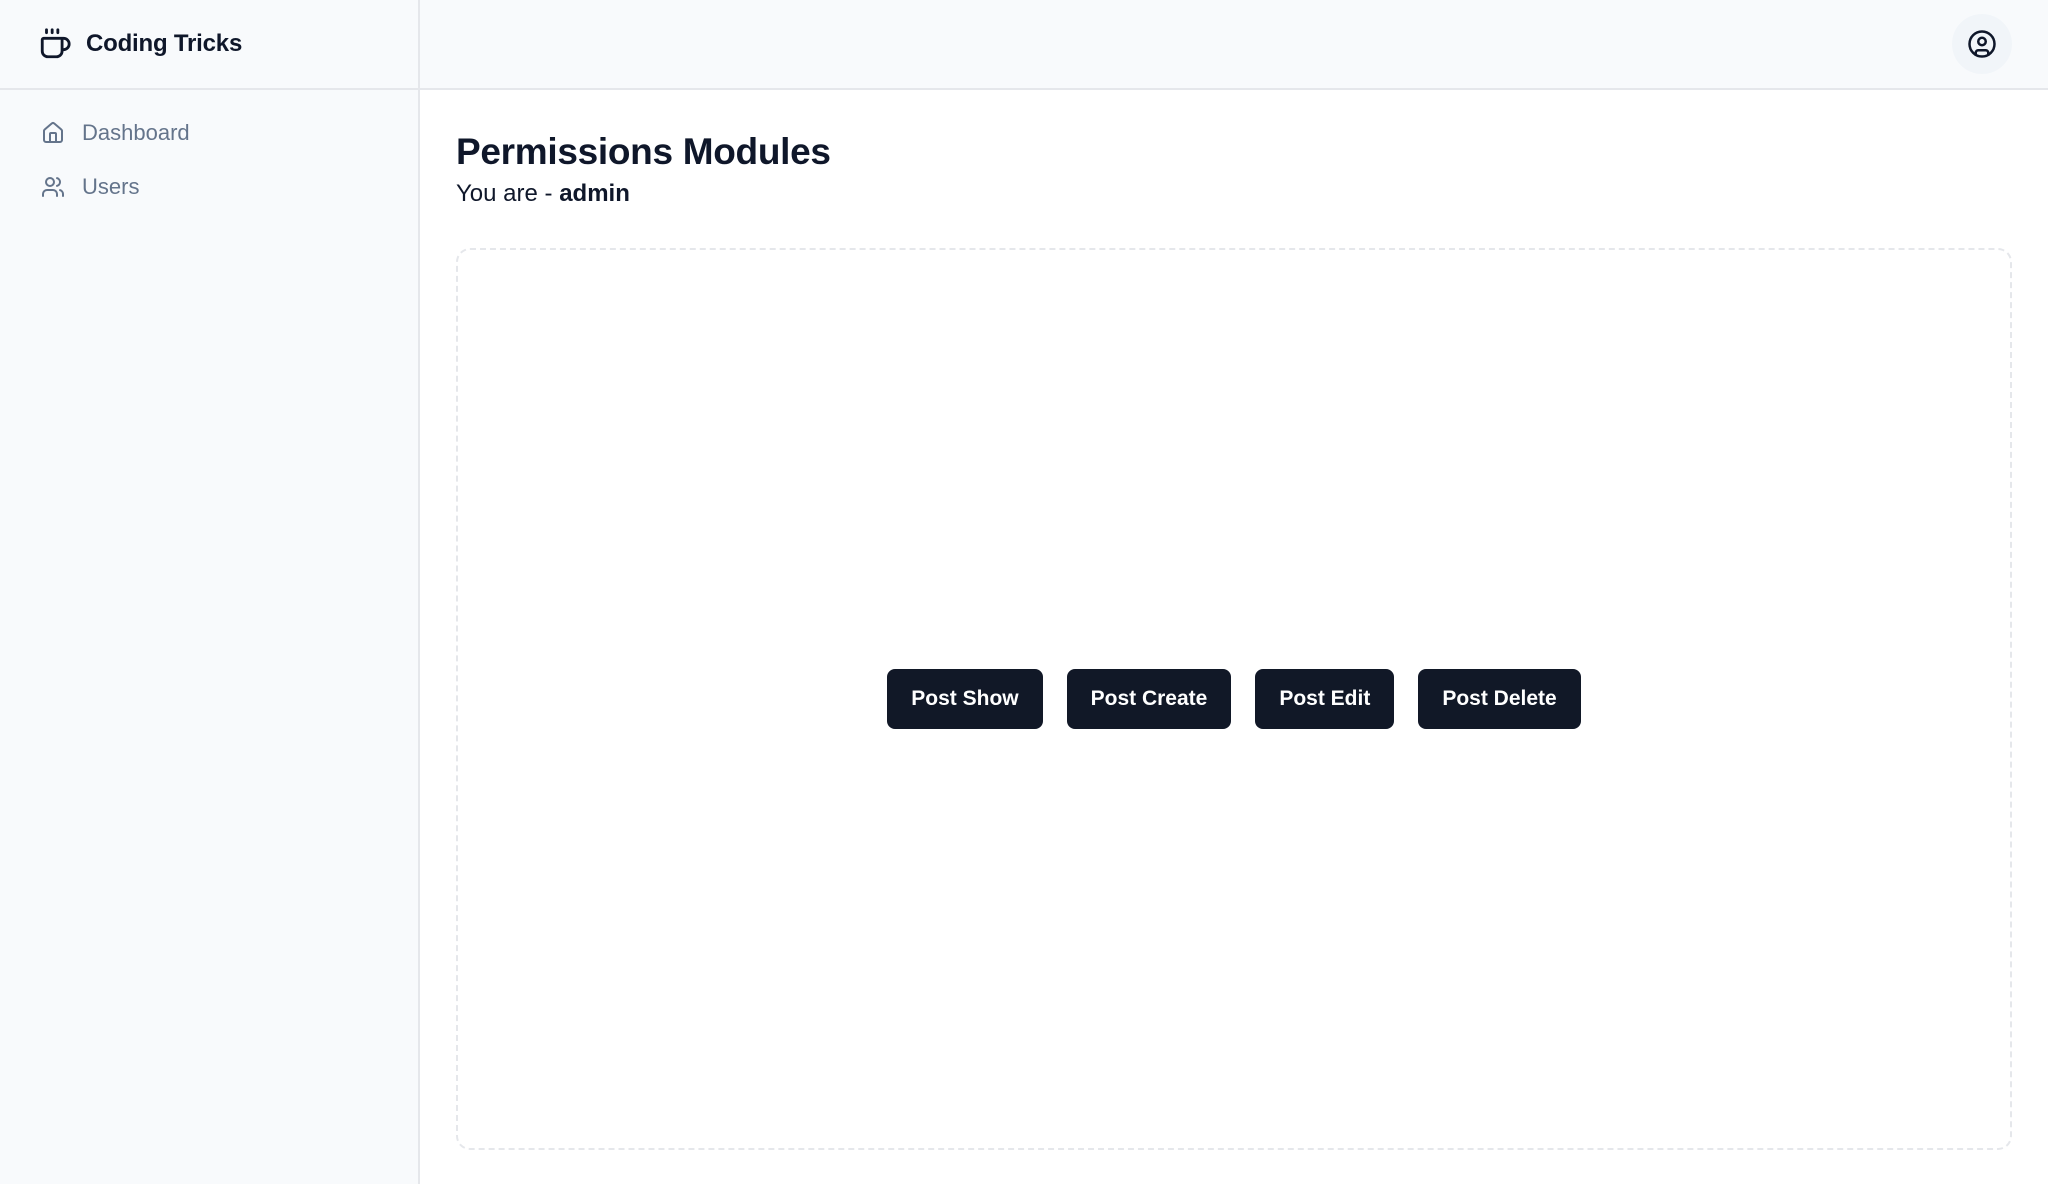 The height and width of the screenshot is (1184, 2048). I want to click on sidebar-item-dashboard: Dashboard, so click(209, 133).